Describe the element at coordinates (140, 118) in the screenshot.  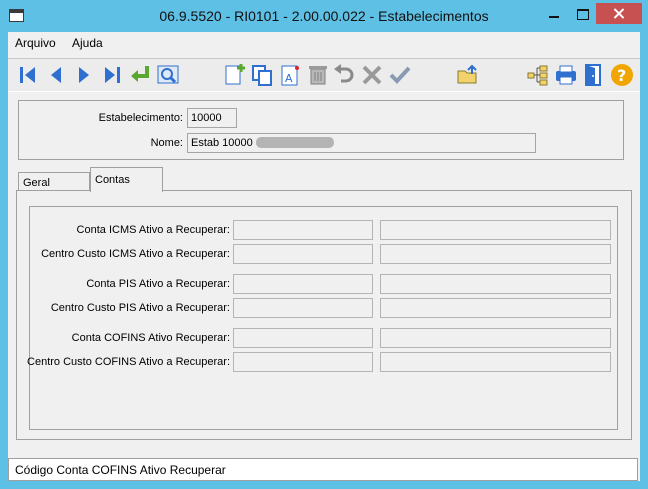
I see `estabelecimento-label: Estabelecimento:` at that location.